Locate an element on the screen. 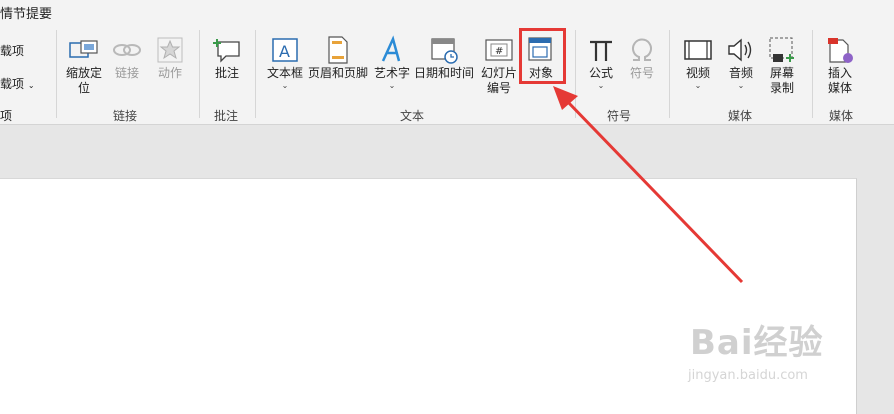  watermark-logo: Bai经验 is located at coordinates (757, 343).